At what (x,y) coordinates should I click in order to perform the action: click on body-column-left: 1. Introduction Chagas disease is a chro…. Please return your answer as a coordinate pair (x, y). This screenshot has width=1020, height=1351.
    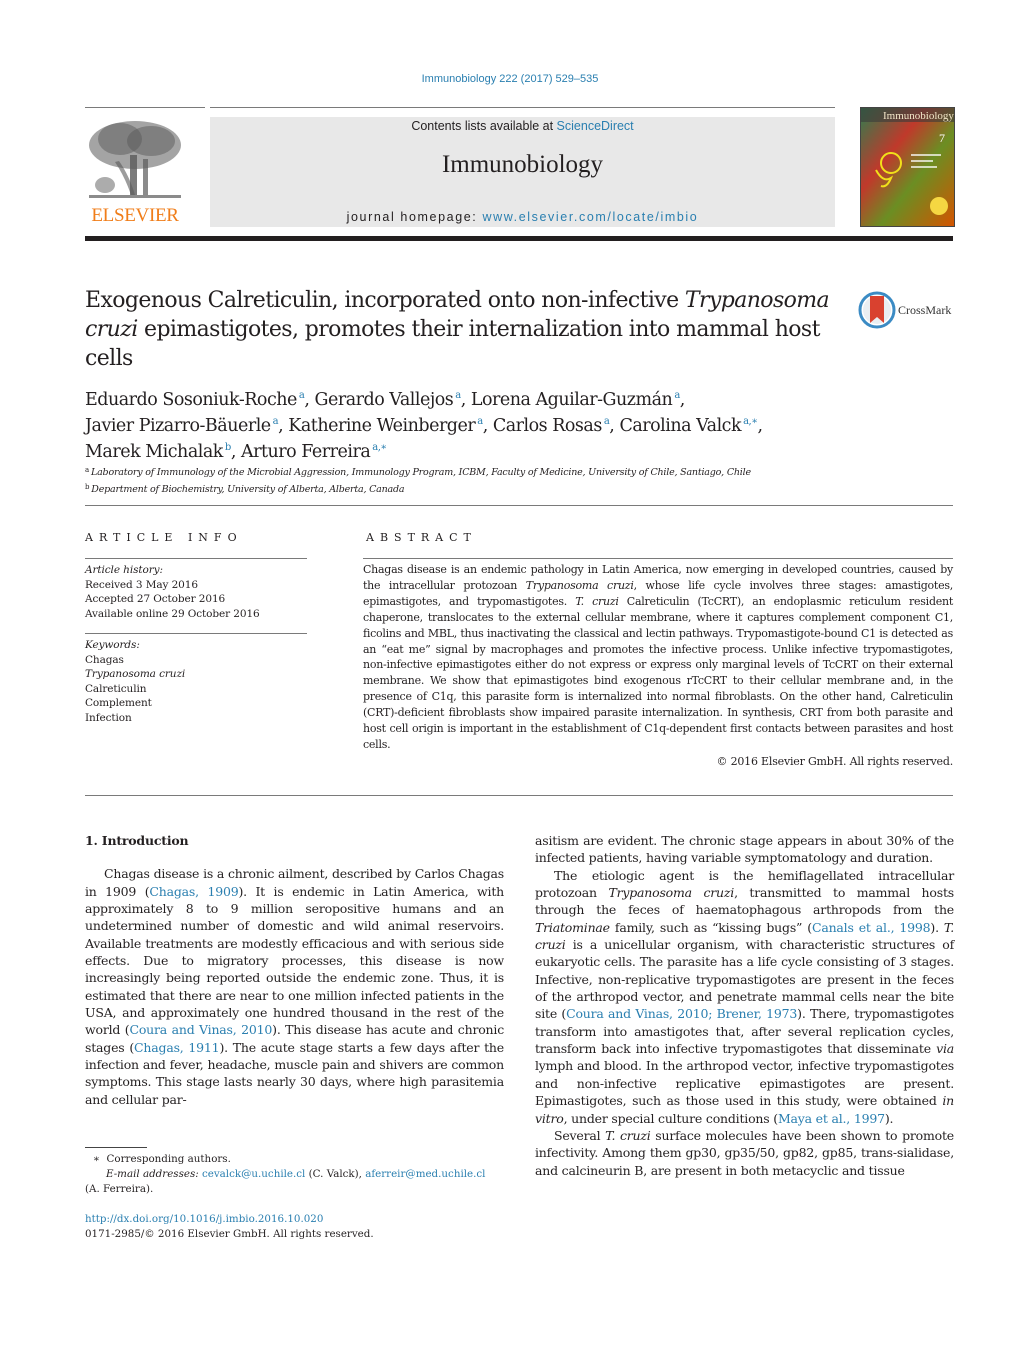
    Looking at the image, I should click on (294, 970).